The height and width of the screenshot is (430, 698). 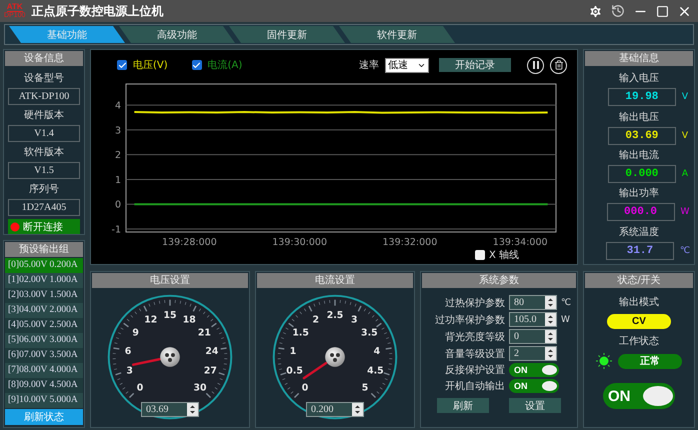 I want to click on dial-label: 15, so click(x=170, y=316).